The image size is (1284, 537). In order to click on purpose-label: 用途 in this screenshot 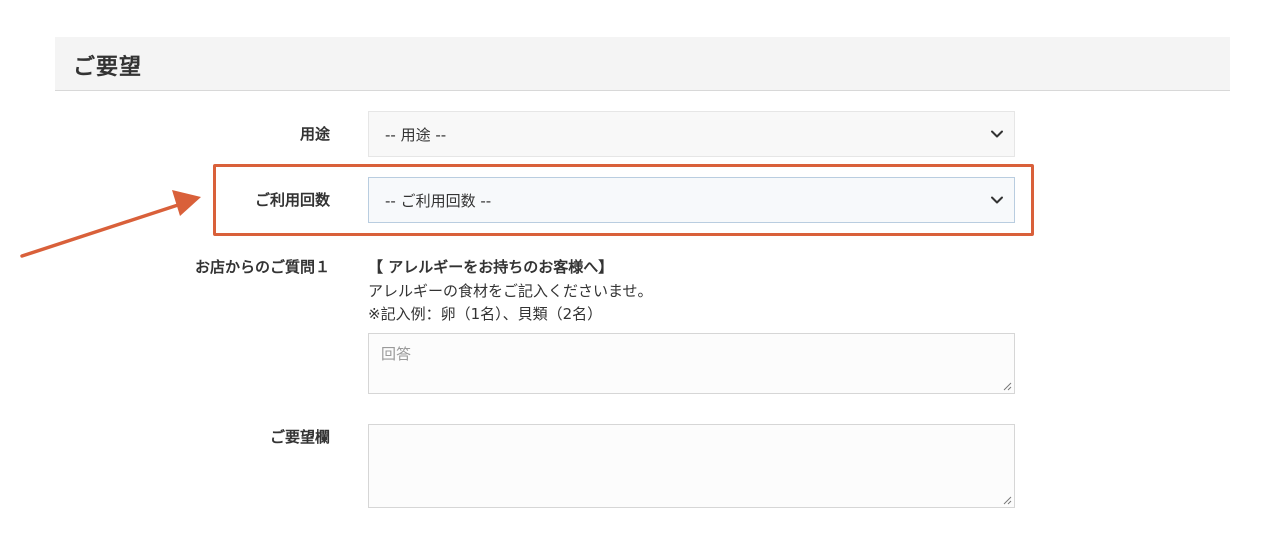, I will do `click(314, 134)`.